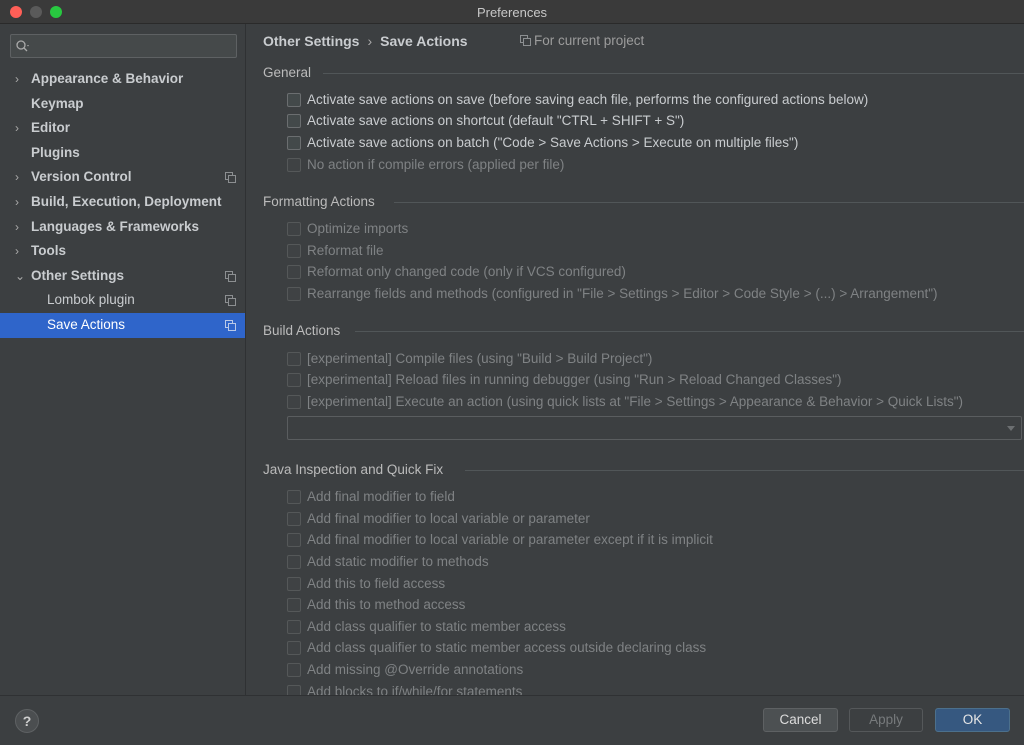 Image resolution: width=1024 pixels, height=745 pixels. Describe the element at coordinates (353, 469) in the screenshot. I see `section-title-java-inspection: Java Inspection and Quick Fix` at that location.